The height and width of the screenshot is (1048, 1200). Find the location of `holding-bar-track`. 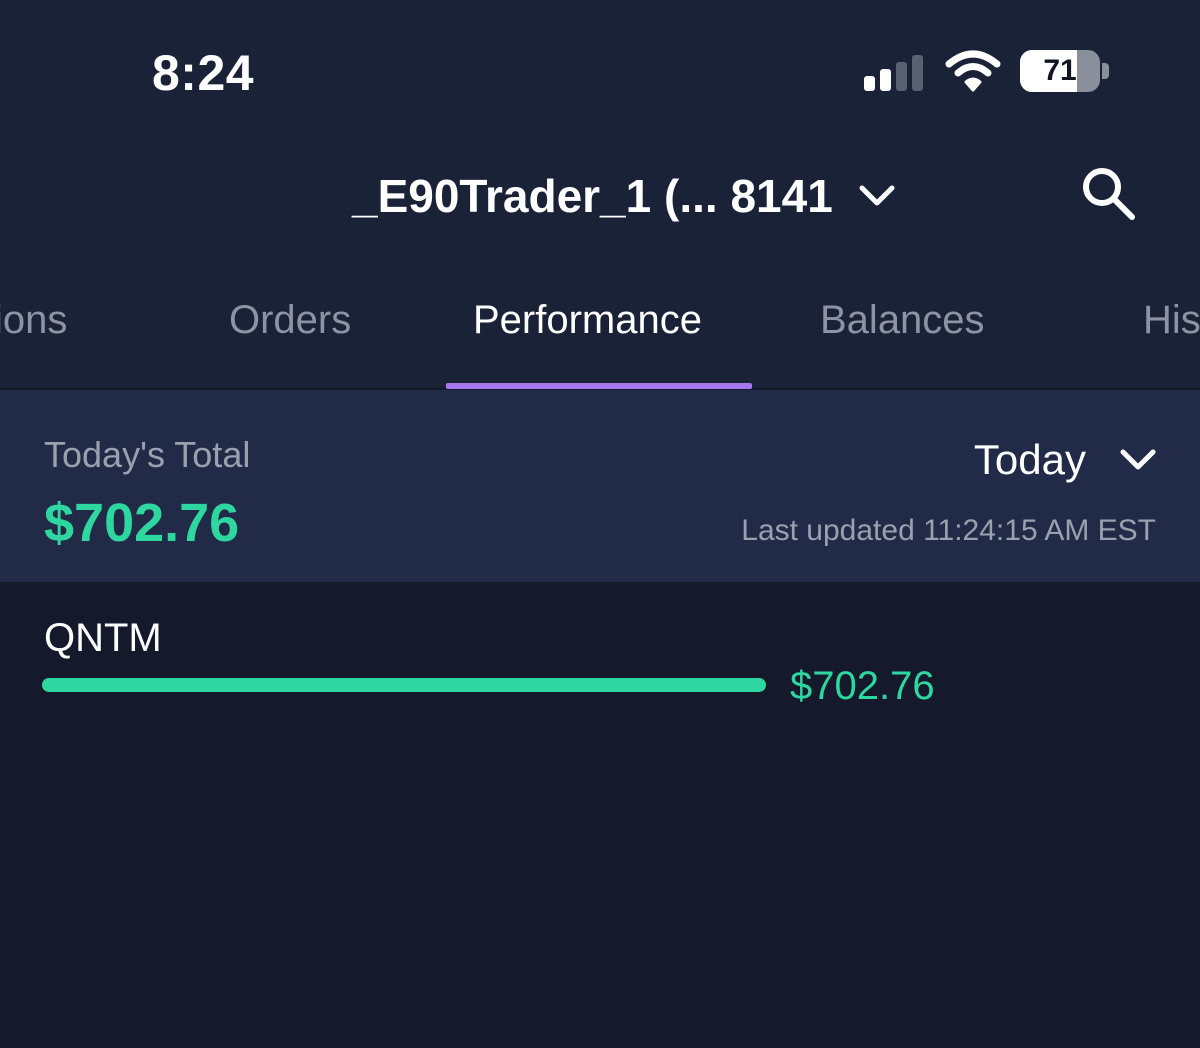

holding-bar-track is located at coordinates (404, 685).